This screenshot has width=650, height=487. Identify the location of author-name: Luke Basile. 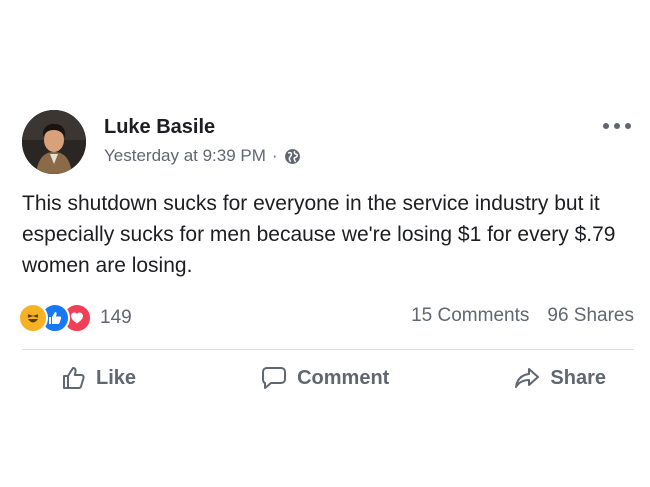
(159, 127).